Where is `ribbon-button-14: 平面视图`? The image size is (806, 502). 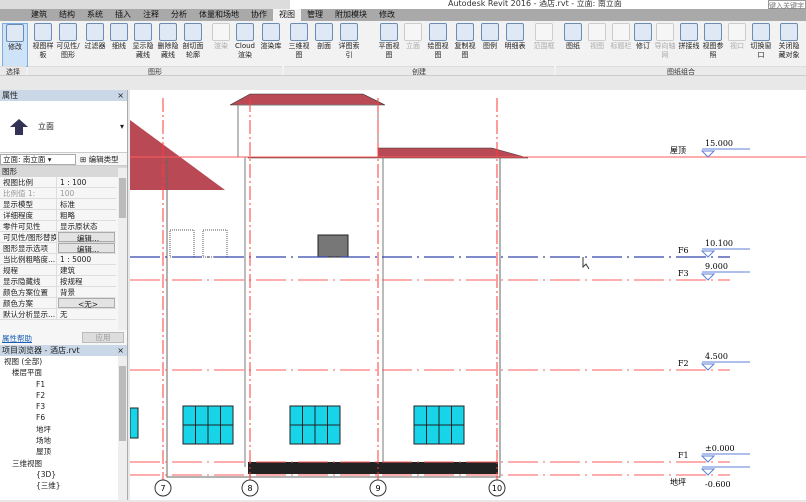 ribbon-button-14: 平面视图 is located at coordinates (389, 41).